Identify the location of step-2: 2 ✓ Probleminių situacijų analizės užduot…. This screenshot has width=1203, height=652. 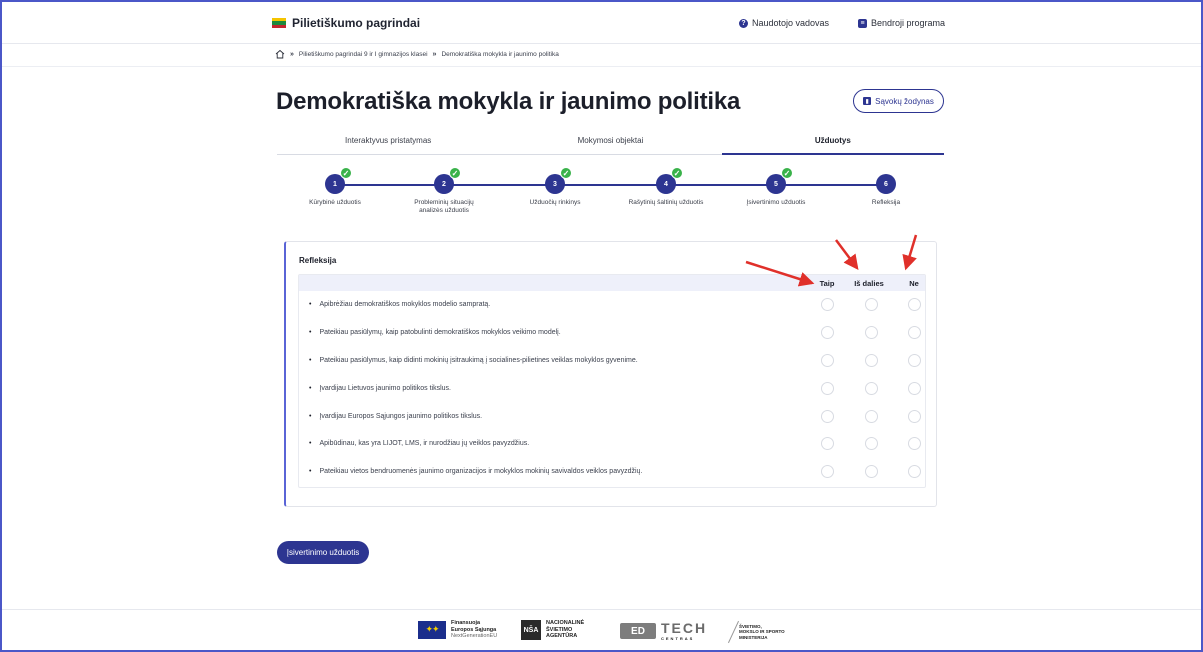
(444, 191).